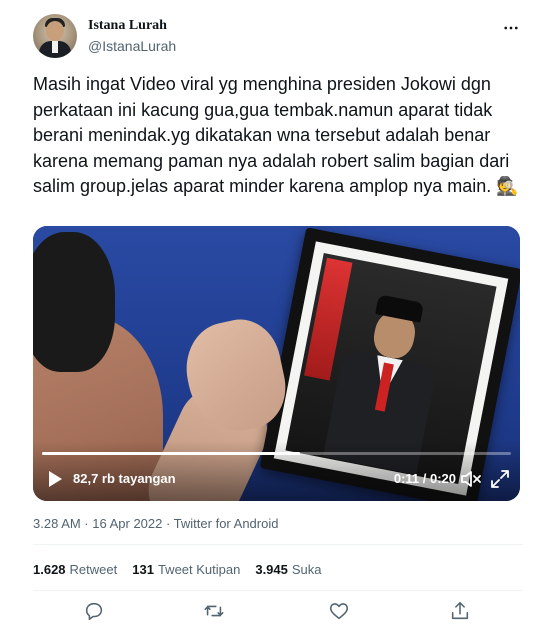  Describe the element at coordinates (340, 612) in the screenshot. I see `like-icon` at that location.